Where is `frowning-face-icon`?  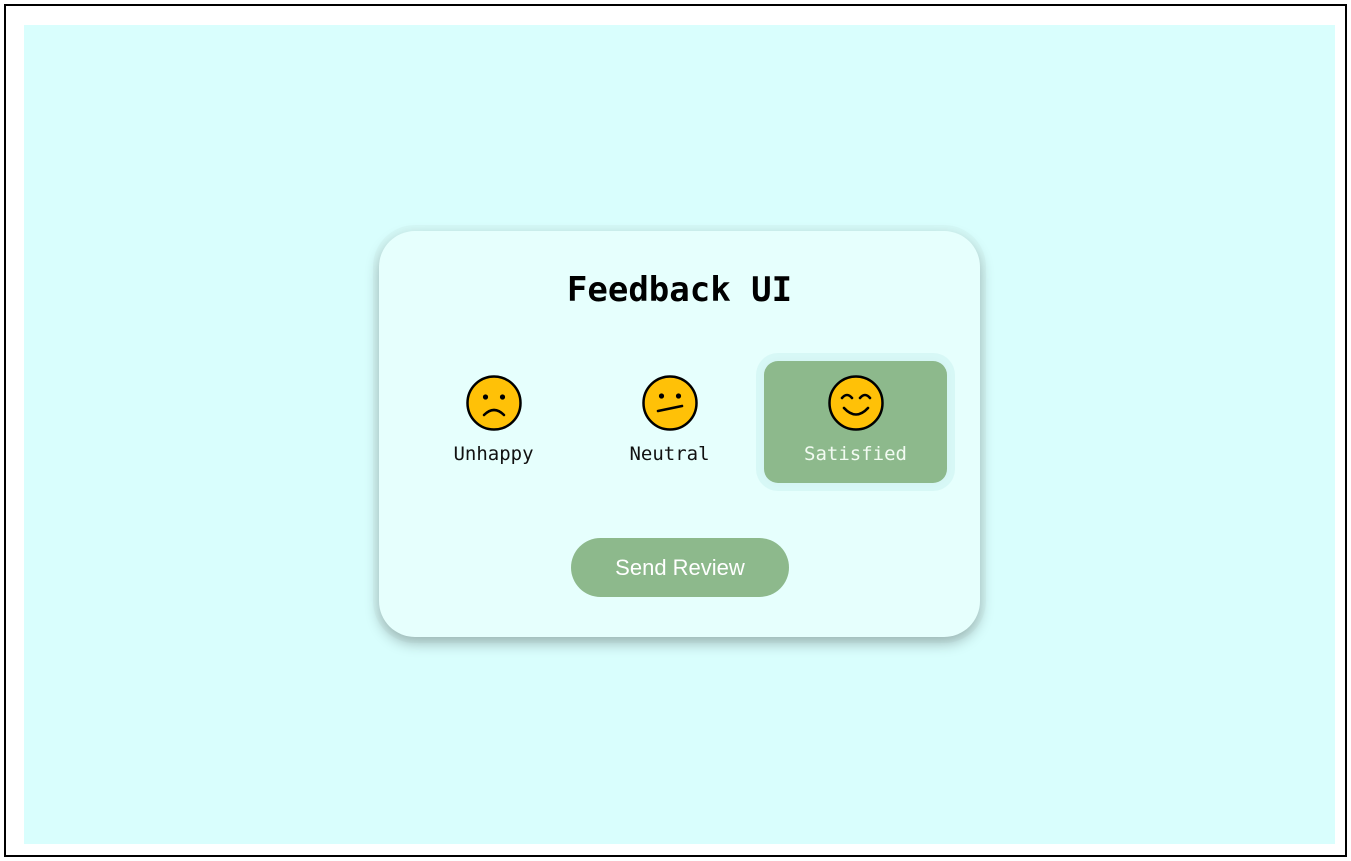
frowning-face-icon is located at coordinates (493, 403).